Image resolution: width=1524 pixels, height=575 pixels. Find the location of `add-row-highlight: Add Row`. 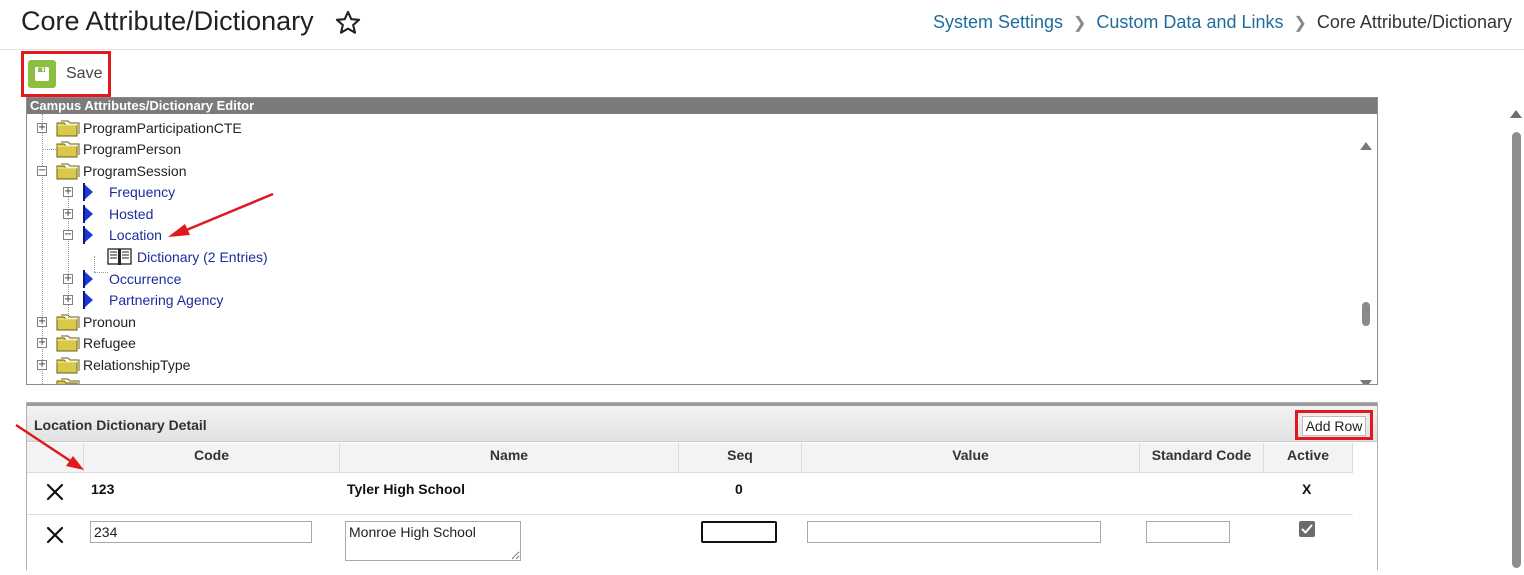

add-row-highlight: Add Row is located at coordinates (1334, 425).